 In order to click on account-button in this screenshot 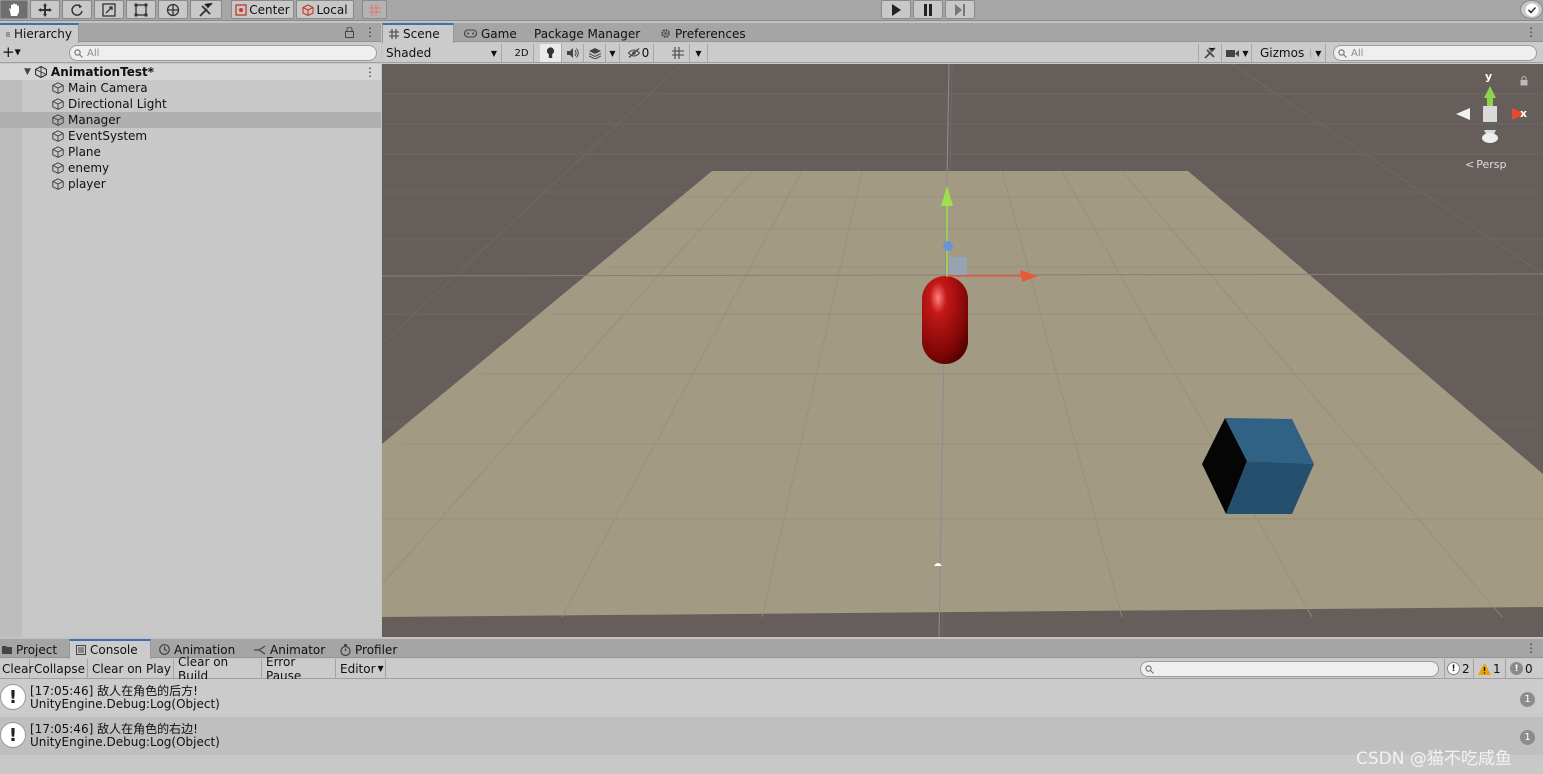, I will do `click(1531, 9)`.